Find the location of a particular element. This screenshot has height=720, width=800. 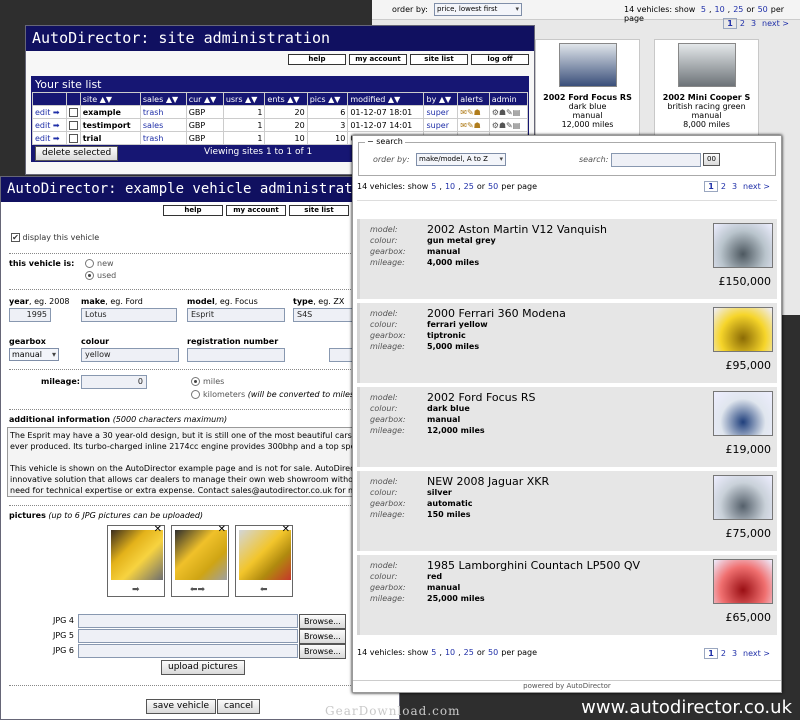

mileage-field: 0 is located at coordinates (114, 382).